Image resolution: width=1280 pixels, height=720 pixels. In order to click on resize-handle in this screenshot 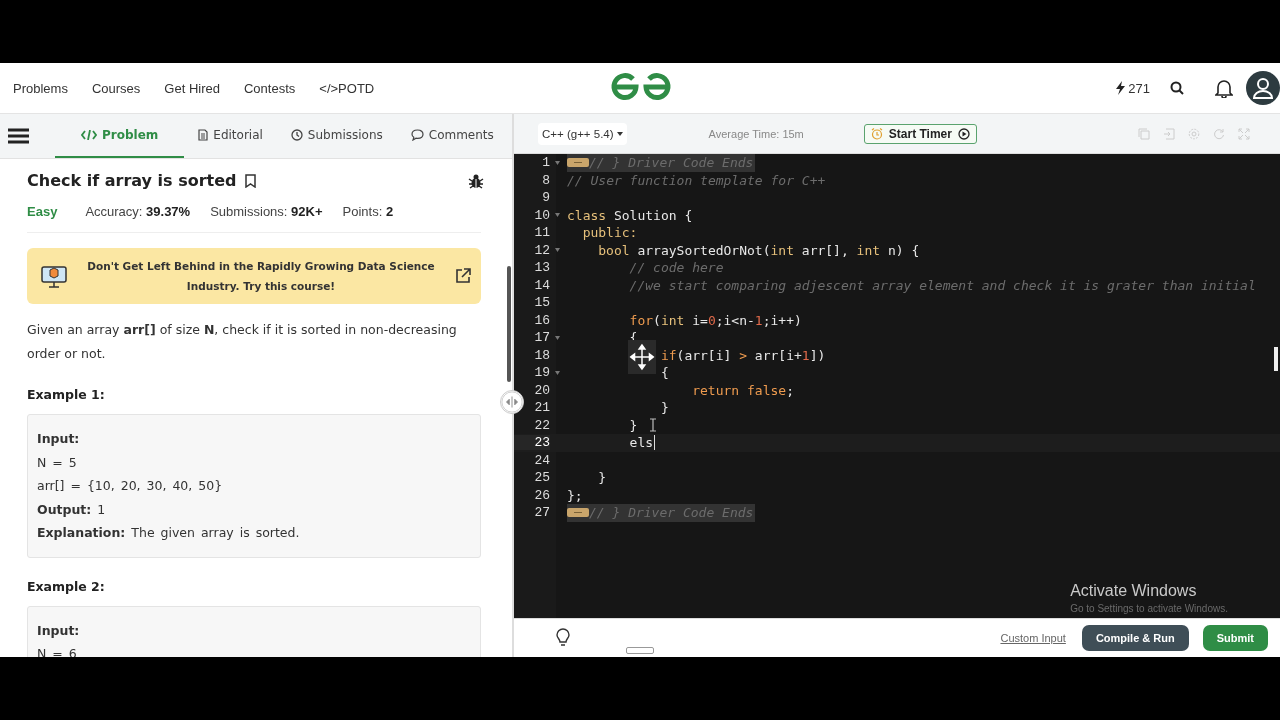, I will do `click(640, 650)`.